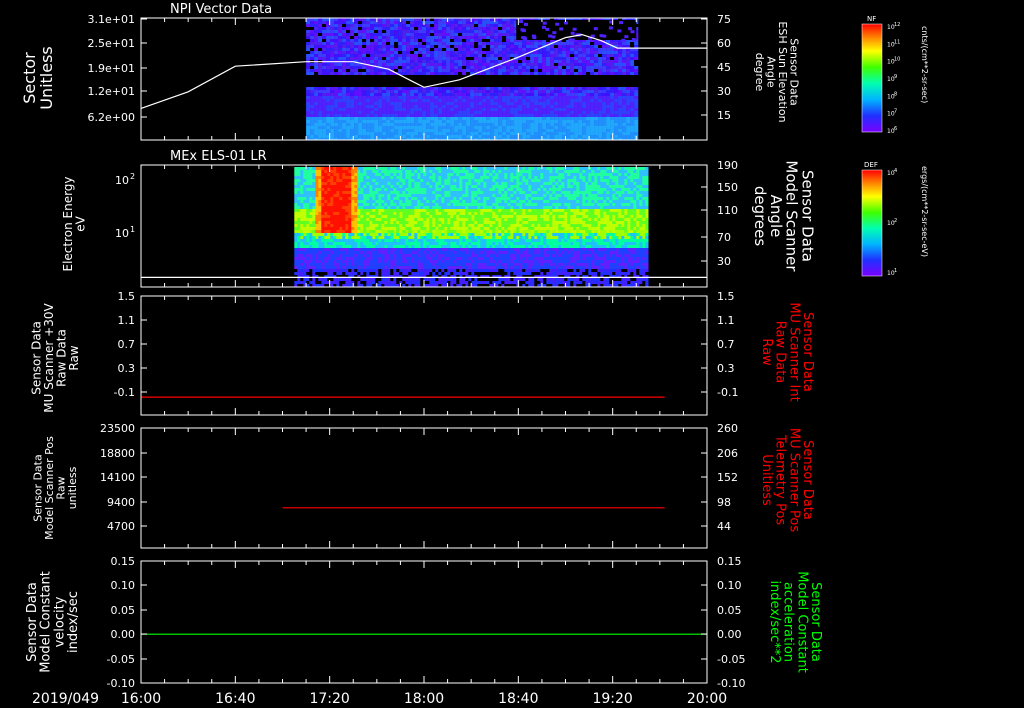 This screenshot has width=1024, height=708. What do you see at coordinates (127, 320) in the screenshot?
I see `y-tick-label: 1.1` at bounding box center [127, 320].